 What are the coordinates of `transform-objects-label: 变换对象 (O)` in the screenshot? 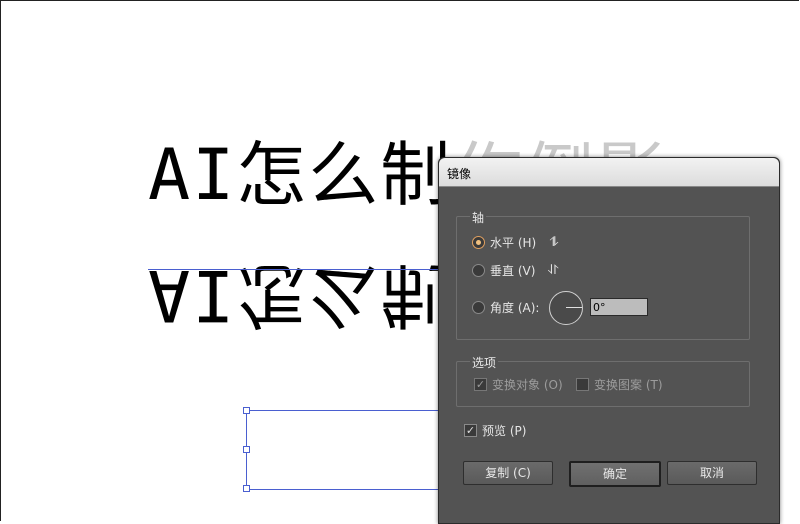 It's located at (527, 385).